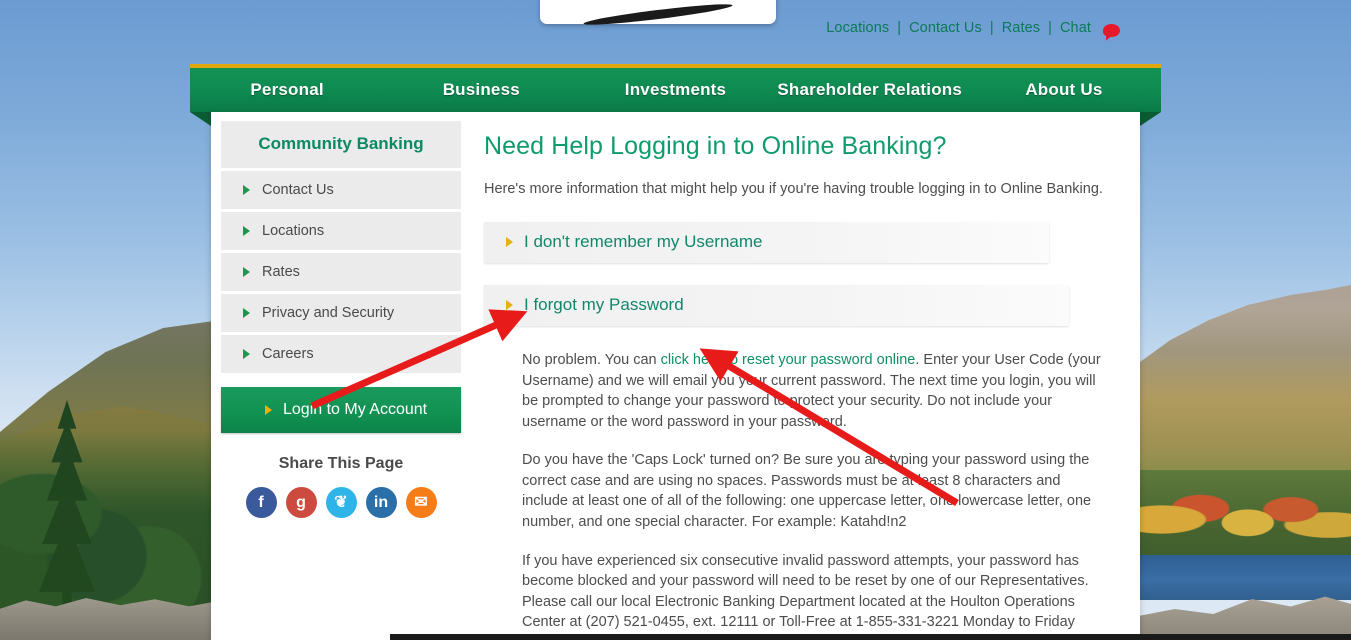 The image size is (1351, 640). What do you see at coordinates (591, 360) in the screenshot?
I see `panel-p1-before: No problem. You can` at bounding box center [591, 360].